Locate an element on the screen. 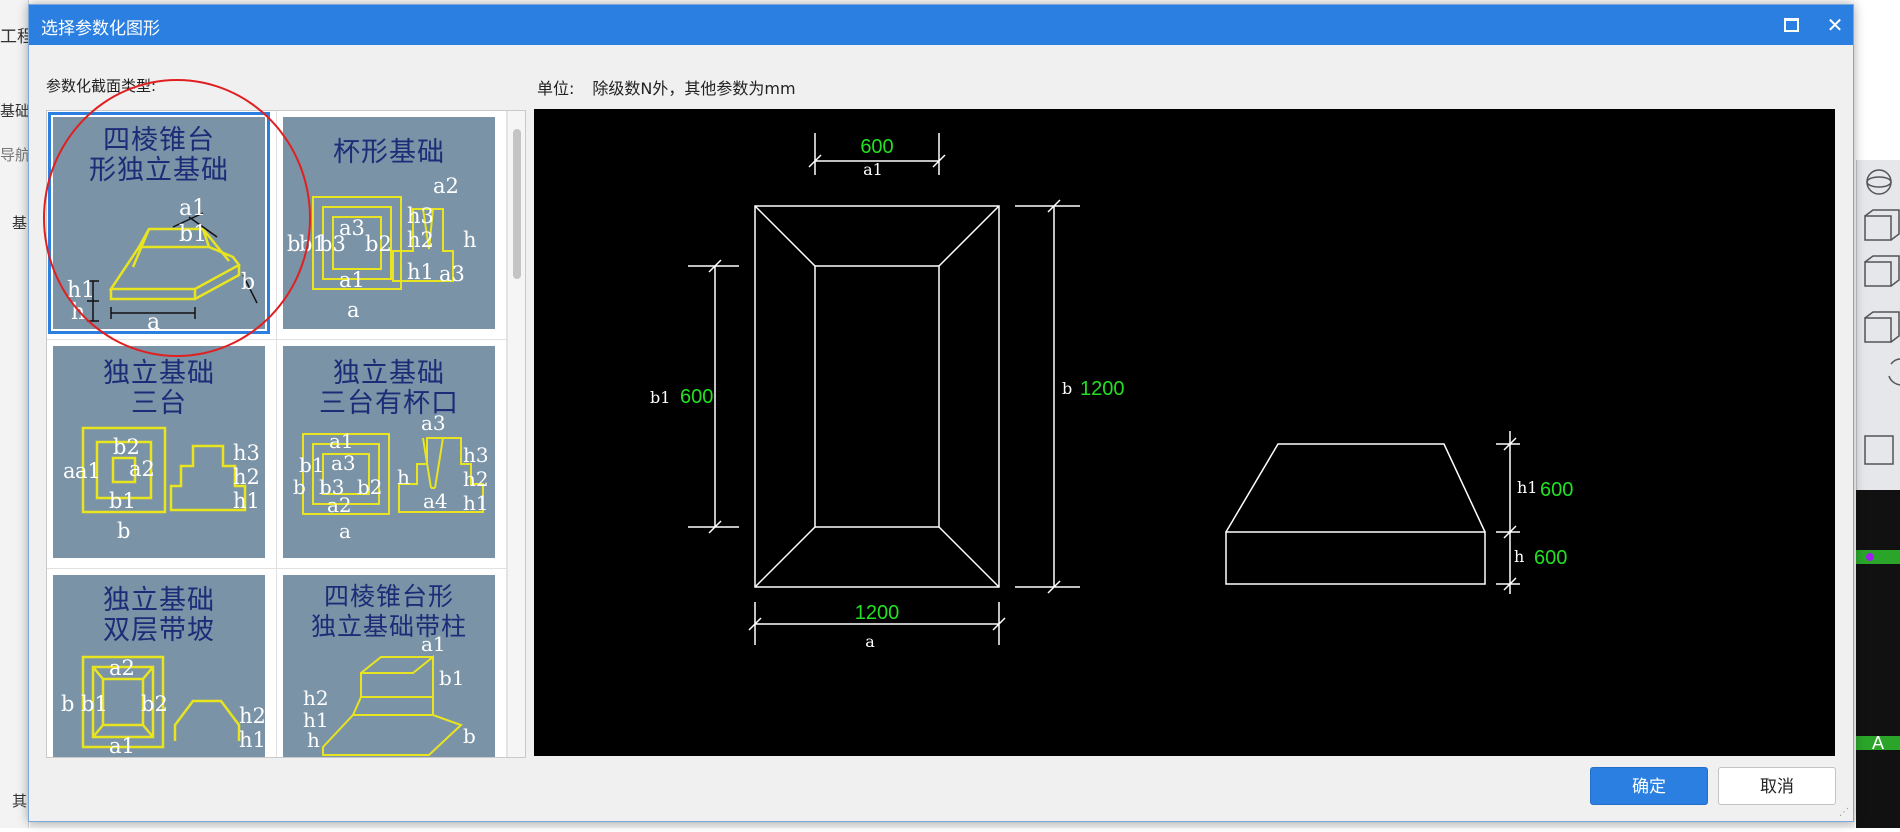 Image resolution: width=1900 pixels, height=832 pixels. view-tools-icon is located at coordinates (1878, 325).